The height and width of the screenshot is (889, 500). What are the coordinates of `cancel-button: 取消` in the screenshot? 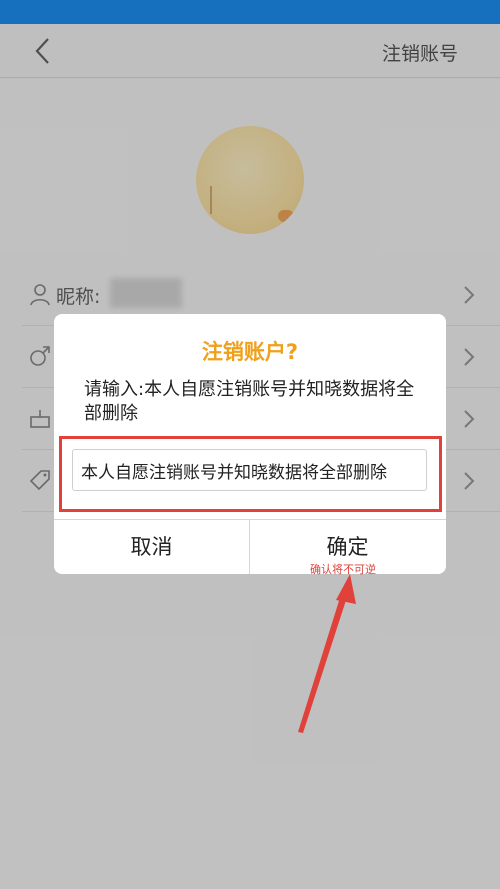 It's located at (151, 547).